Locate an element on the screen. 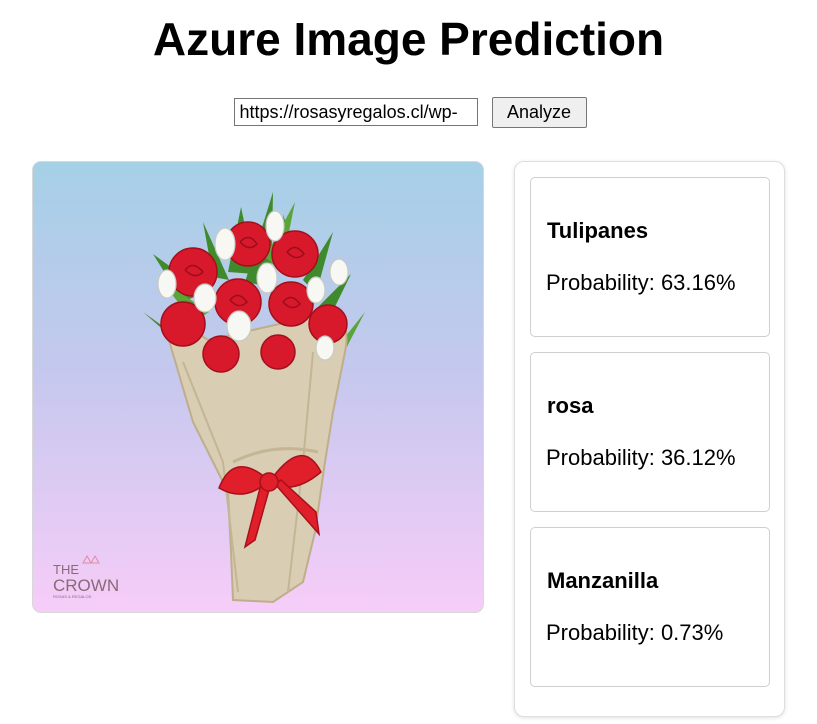  prediction-tag: rosa is located at coordinates (570, 405).